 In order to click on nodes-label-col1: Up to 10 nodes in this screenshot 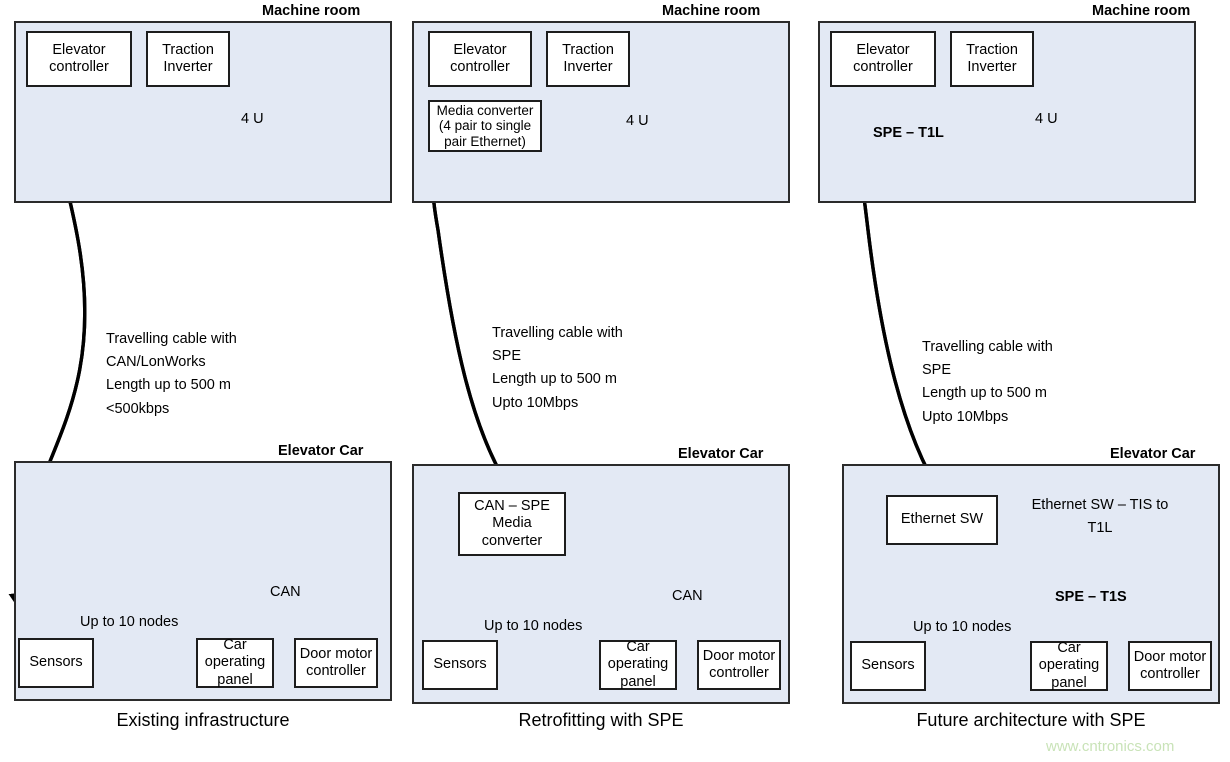, I will do `click(129, 622)`.